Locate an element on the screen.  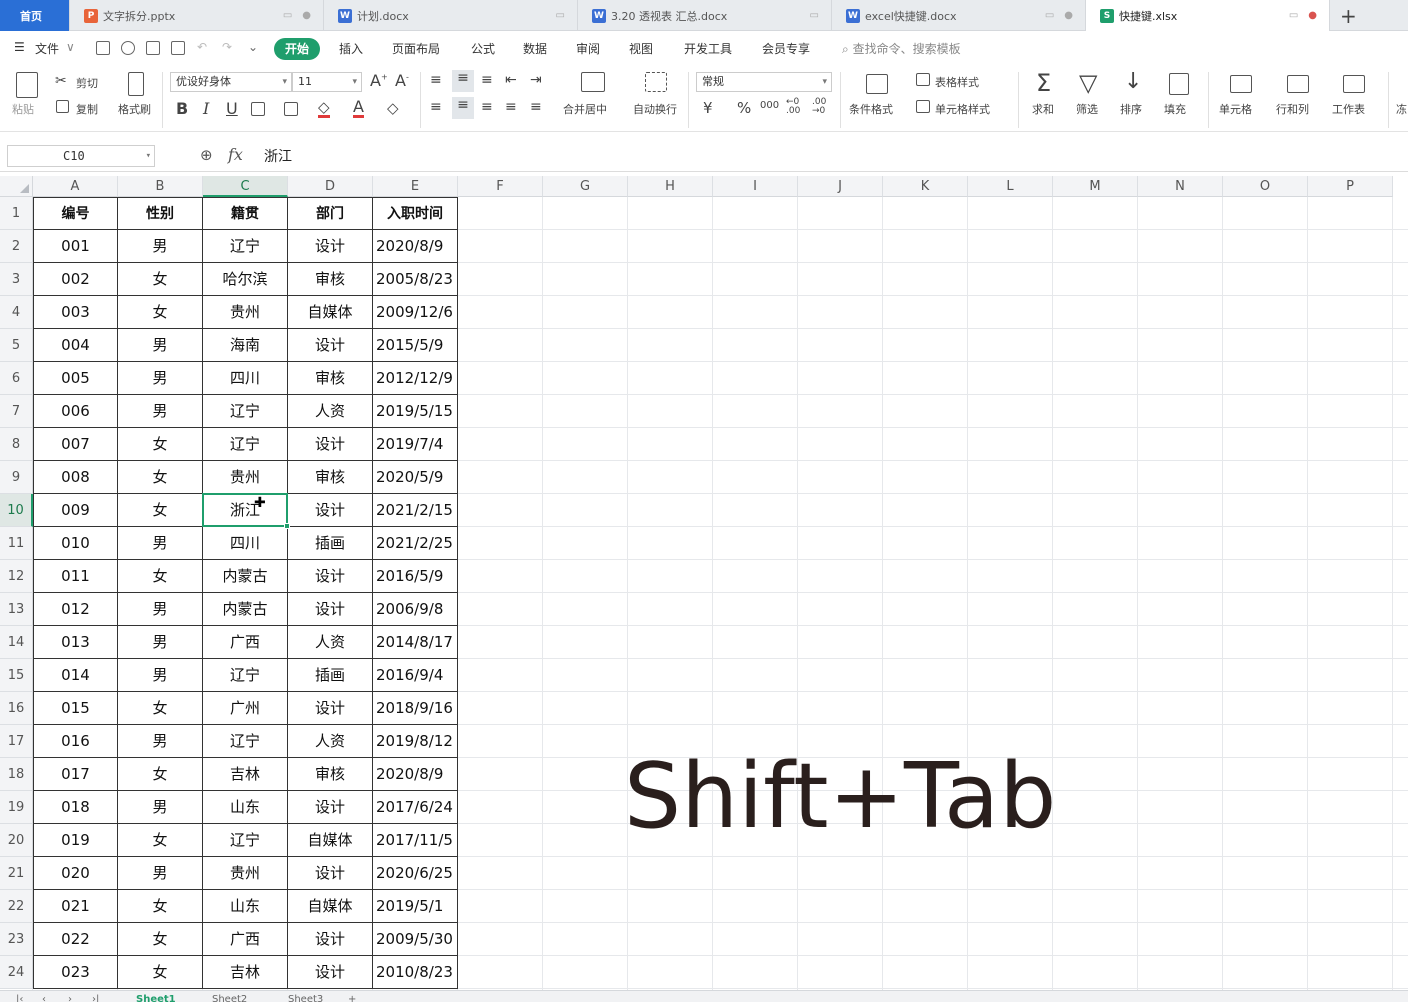
menu-start: 开始 is located at coordinates (297, 49).